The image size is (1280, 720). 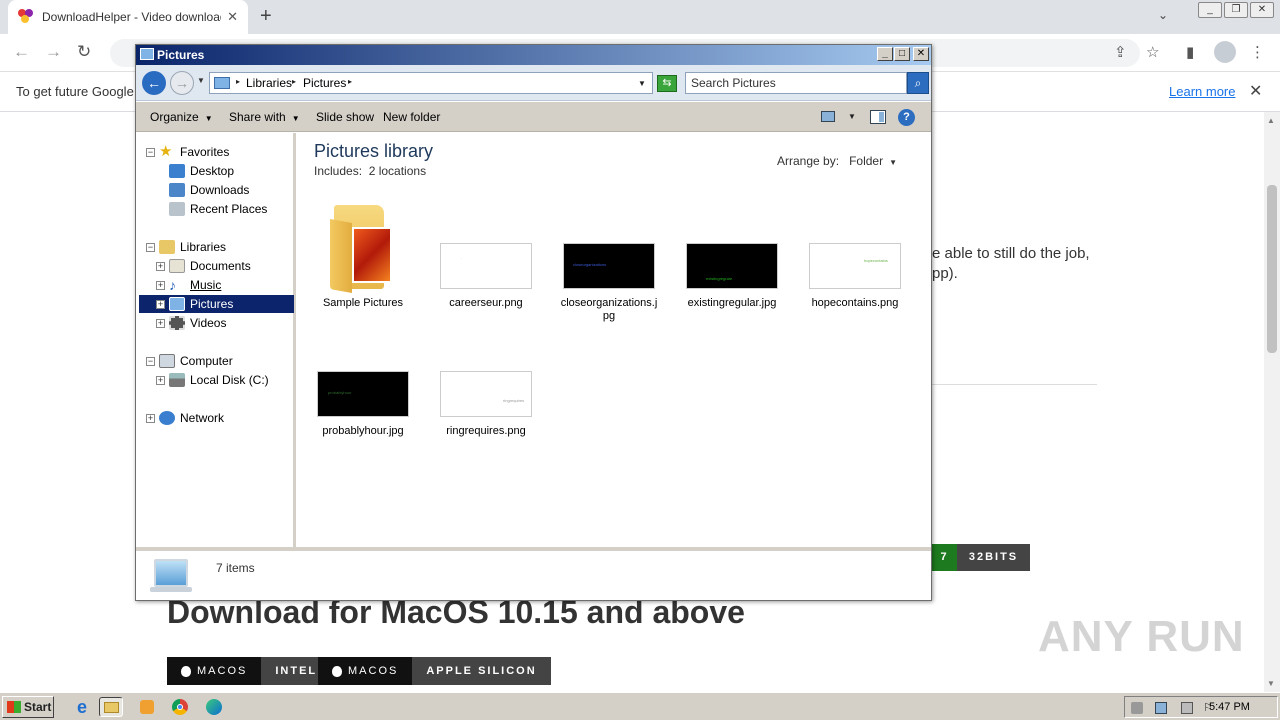 What do you see at coordinates (269, 83) in the screenshot?
I see `breadcrumb-libraries: Libraries` at bounding box center [269, 83].